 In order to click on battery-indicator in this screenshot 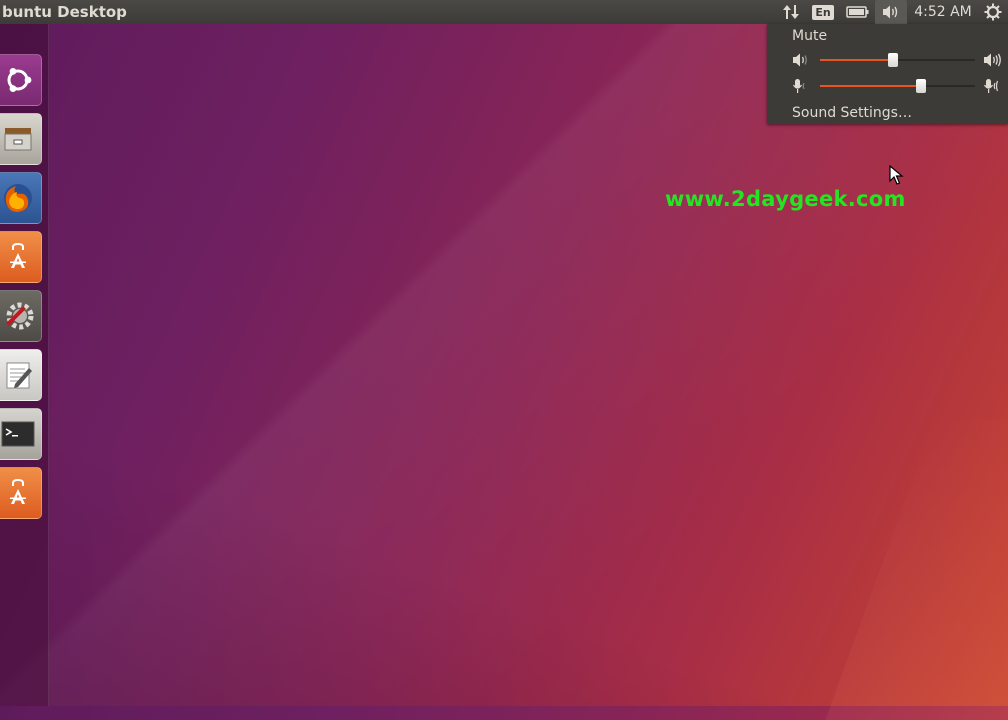, I will do `click(858, 12)`.